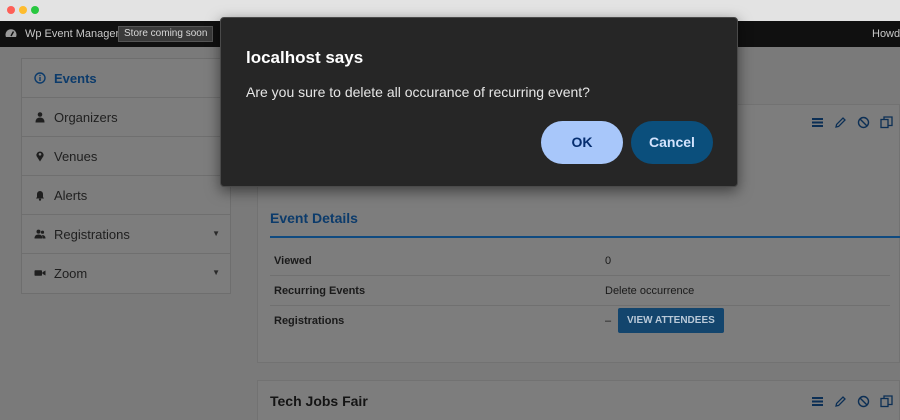 The image size is (900, 420). Describe the element at coordinates (92, 234) in the screenshot. I see `sidebar-item-label: Registrations` at that location.